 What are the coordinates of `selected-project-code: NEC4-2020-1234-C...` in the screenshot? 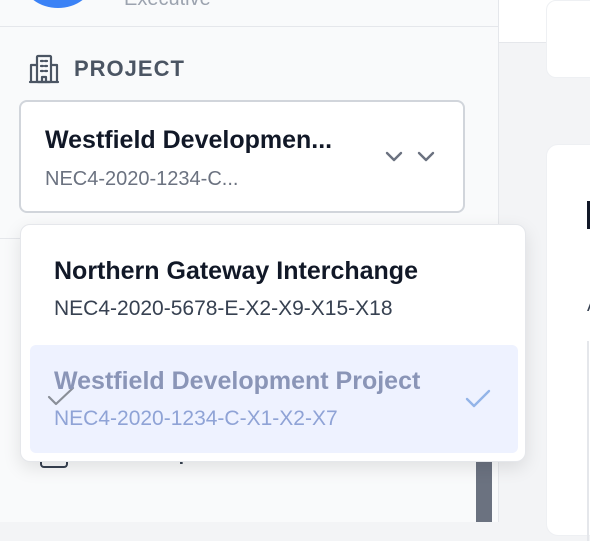 It's located at (142, 179).